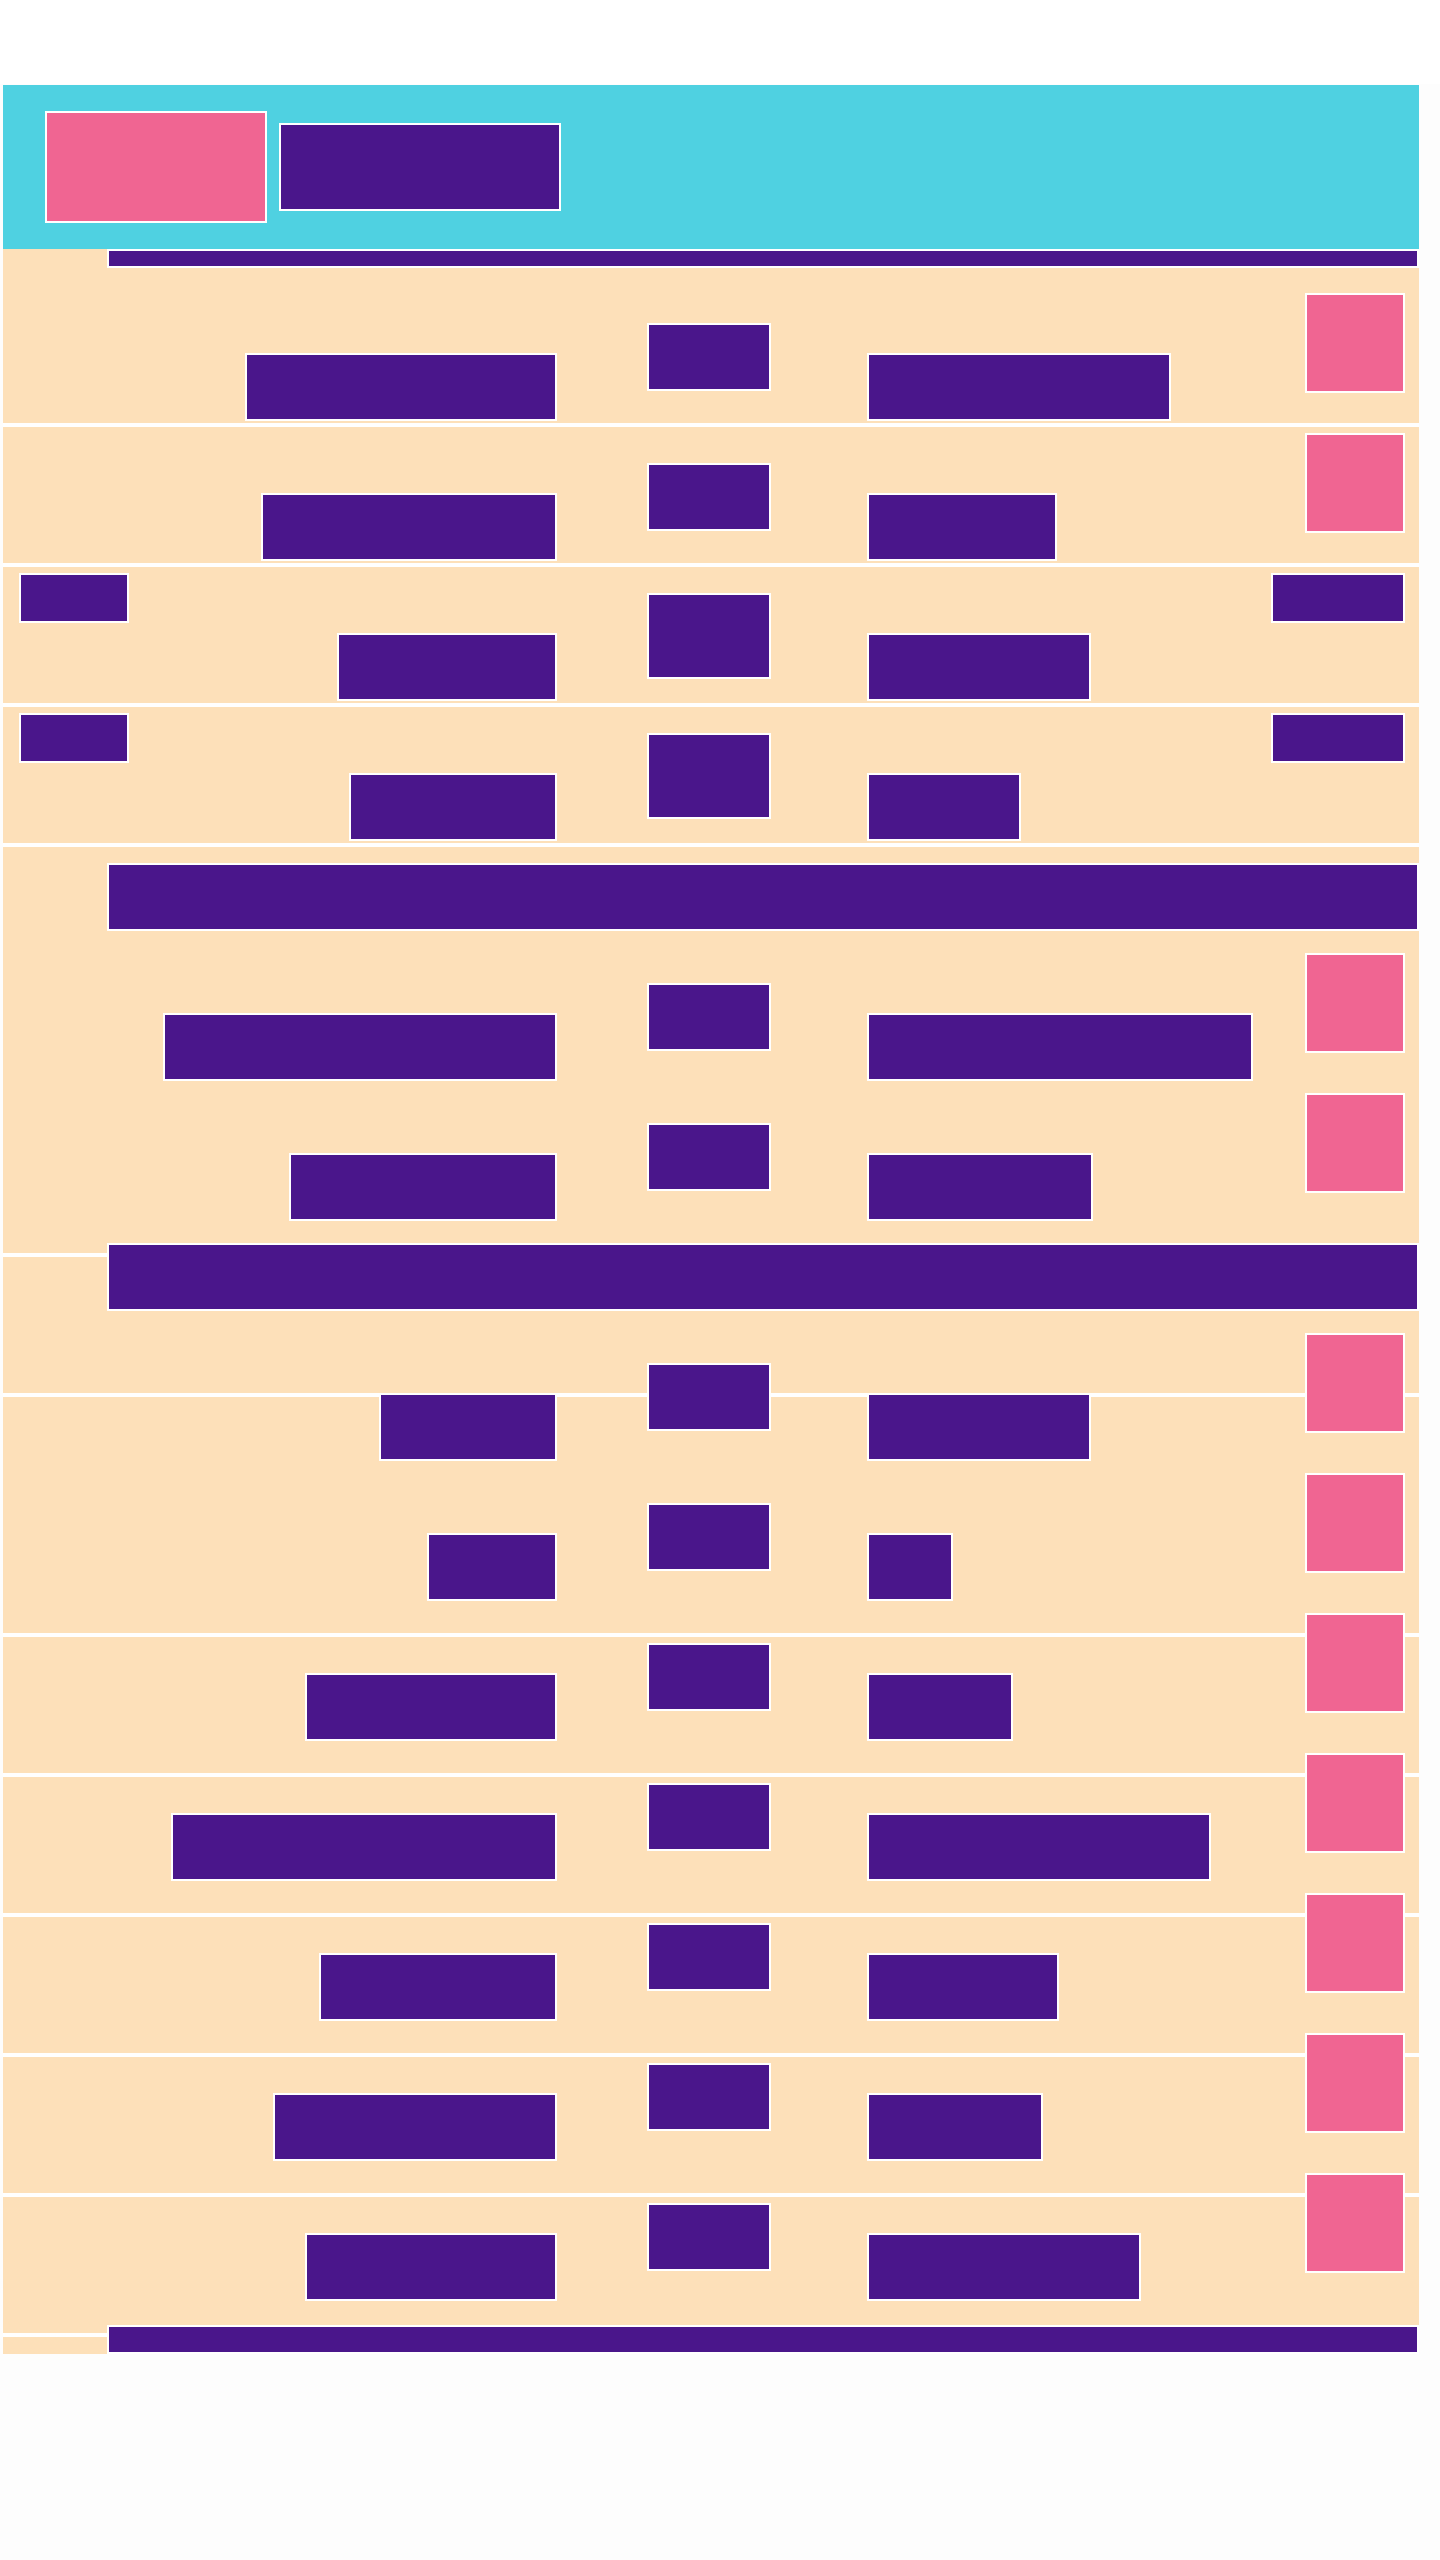  Describe the element at coordinates (156, 167) in the screenshot. I see `header-action-button` at that location.